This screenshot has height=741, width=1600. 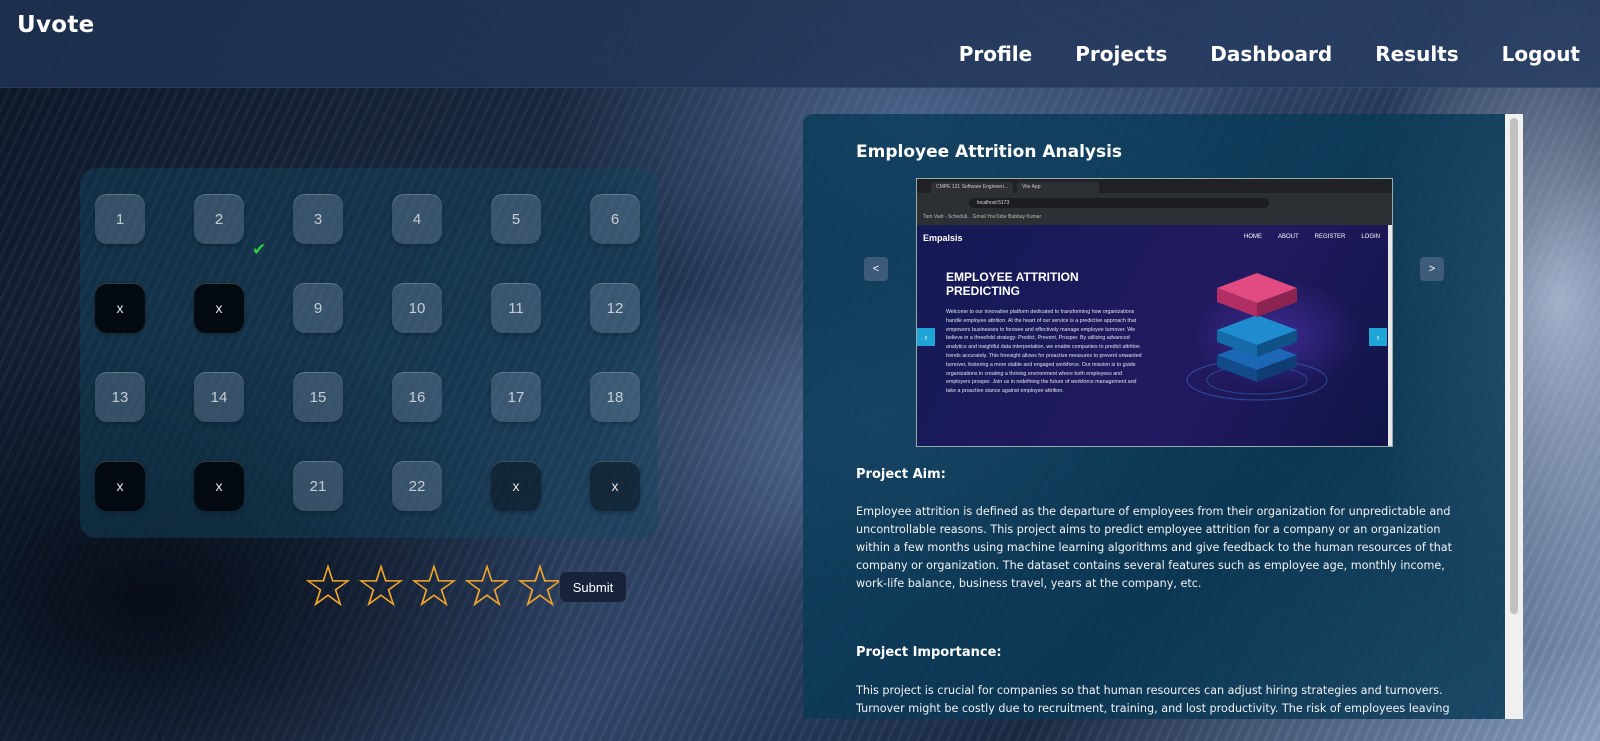 What do you see at coordinates (516, 308) in the screenshot?
I see `project-cell: 11` at bounding box center [516, 308].